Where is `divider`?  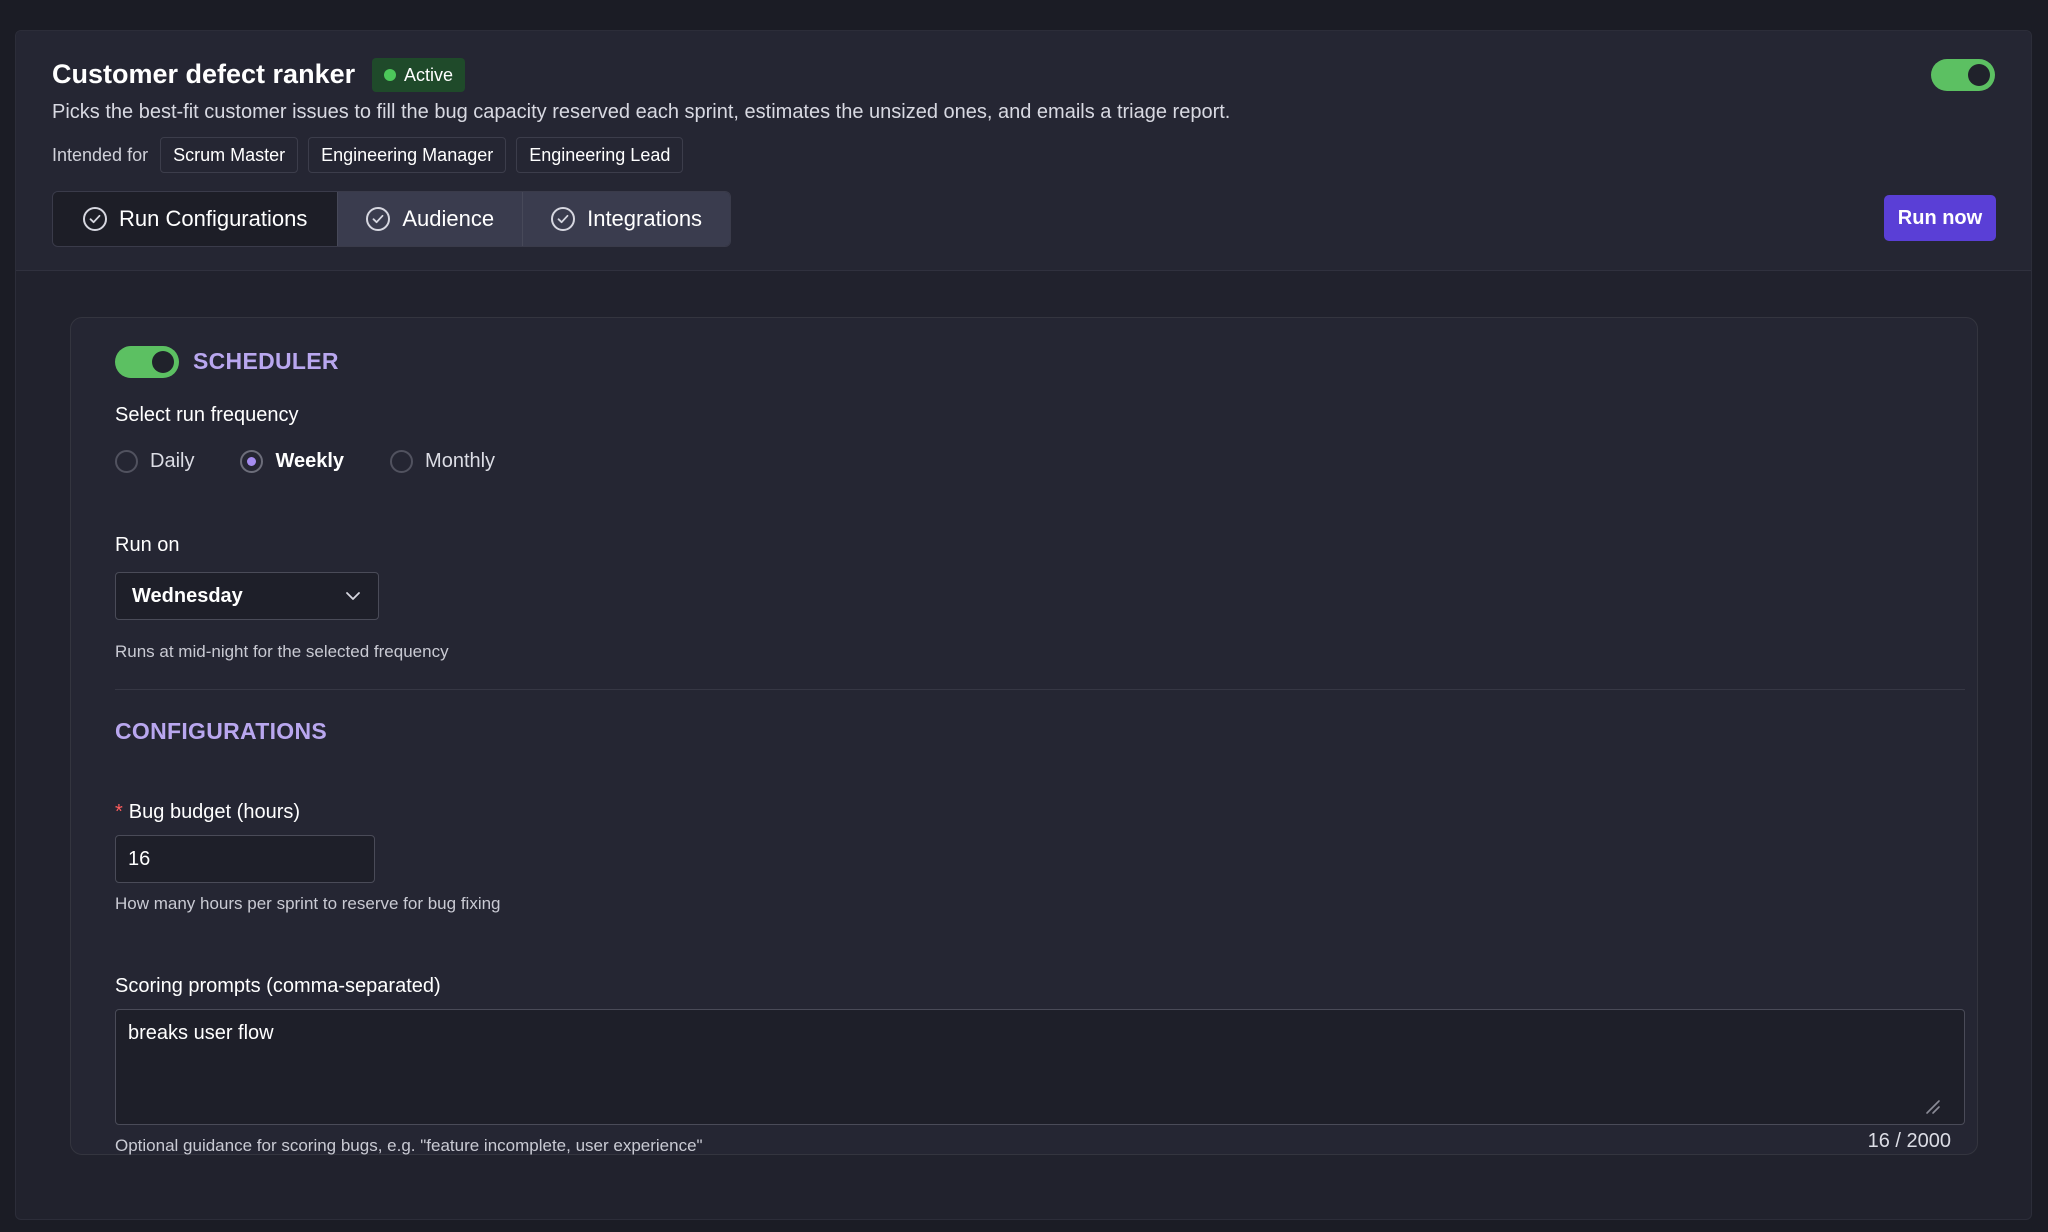 divider is located at coordinates (1040, 689).